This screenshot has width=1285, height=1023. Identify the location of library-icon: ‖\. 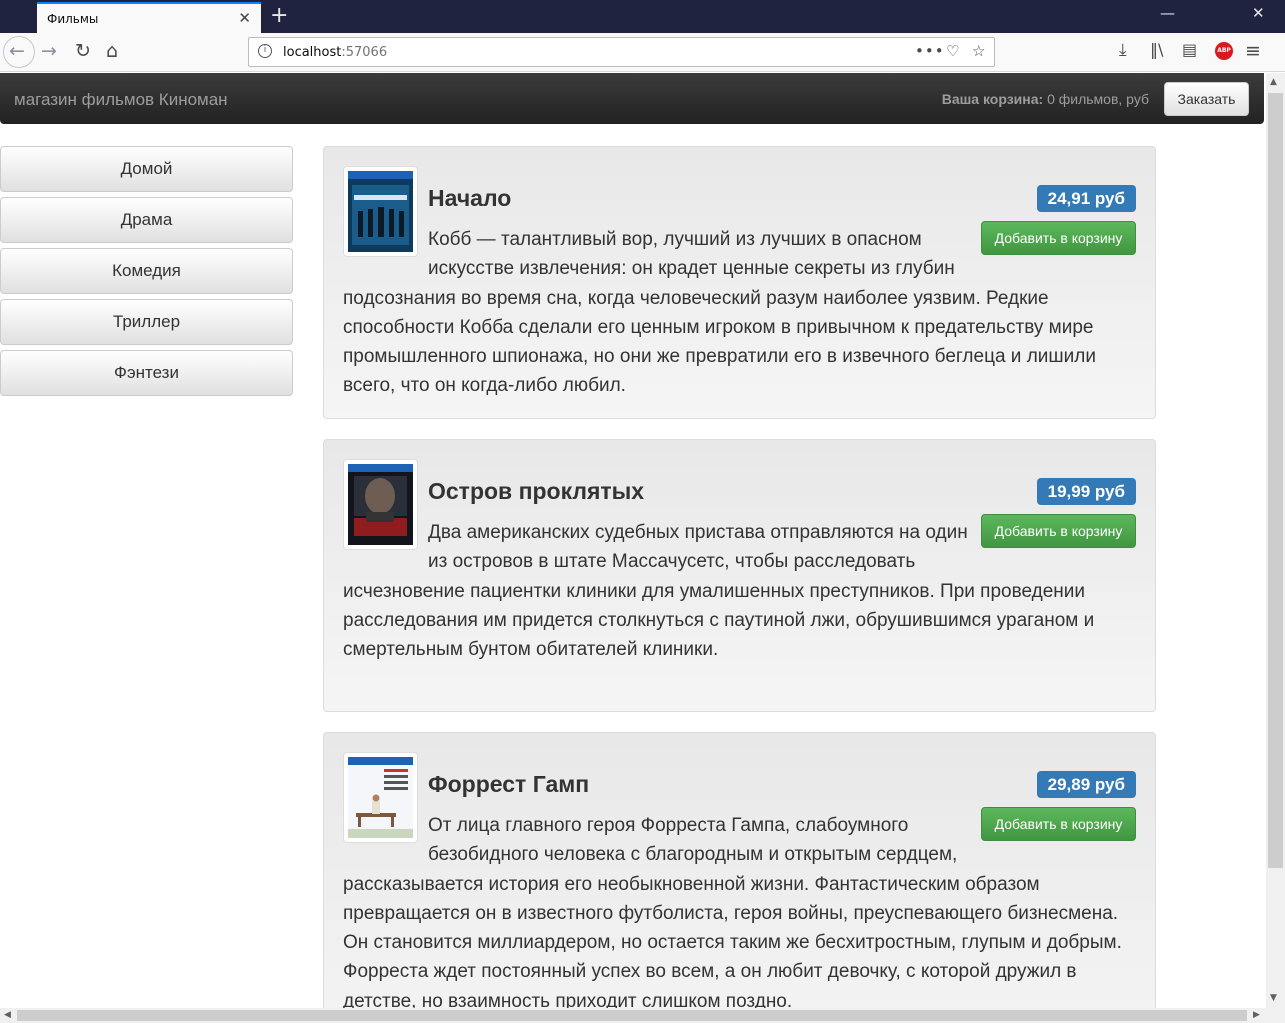
(1156, 49).